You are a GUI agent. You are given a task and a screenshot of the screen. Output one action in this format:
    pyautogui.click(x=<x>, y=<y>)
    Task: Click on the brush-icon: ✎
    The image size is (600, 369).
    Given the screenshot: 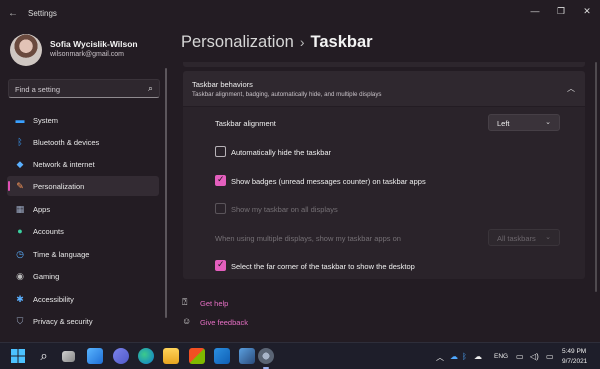 What is the action you would take?
    pyautogui.click(x=20, y=186)
    